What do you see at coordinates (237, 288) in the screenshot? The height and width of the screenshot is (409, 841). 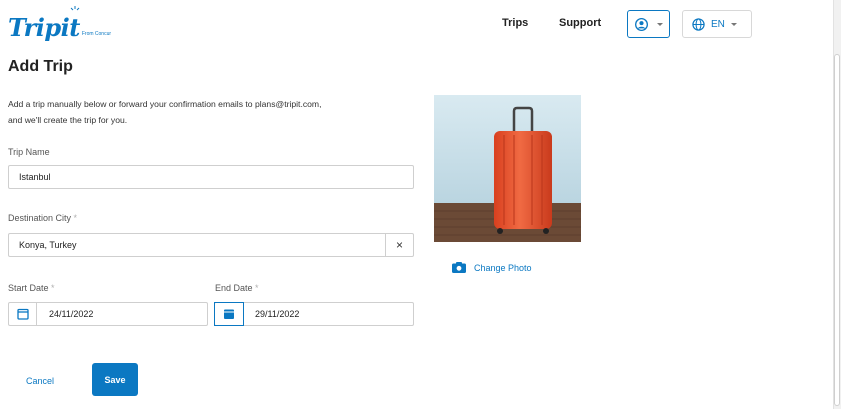 I see `end-date-label: End Date *` at bounding box center [237, 288].